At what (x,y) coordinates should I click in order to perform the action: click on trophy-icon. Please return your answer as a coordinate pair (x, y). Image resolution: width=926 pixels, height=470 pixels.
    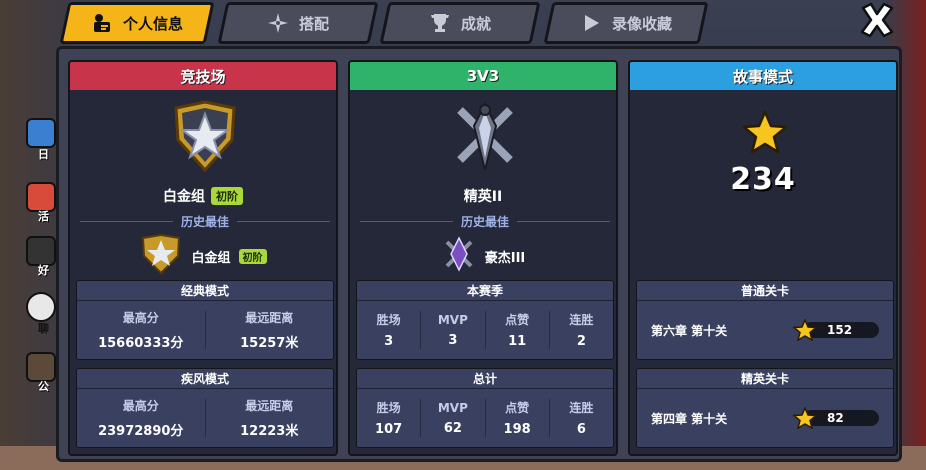
    Looking at the image, I should click on (440, 23).